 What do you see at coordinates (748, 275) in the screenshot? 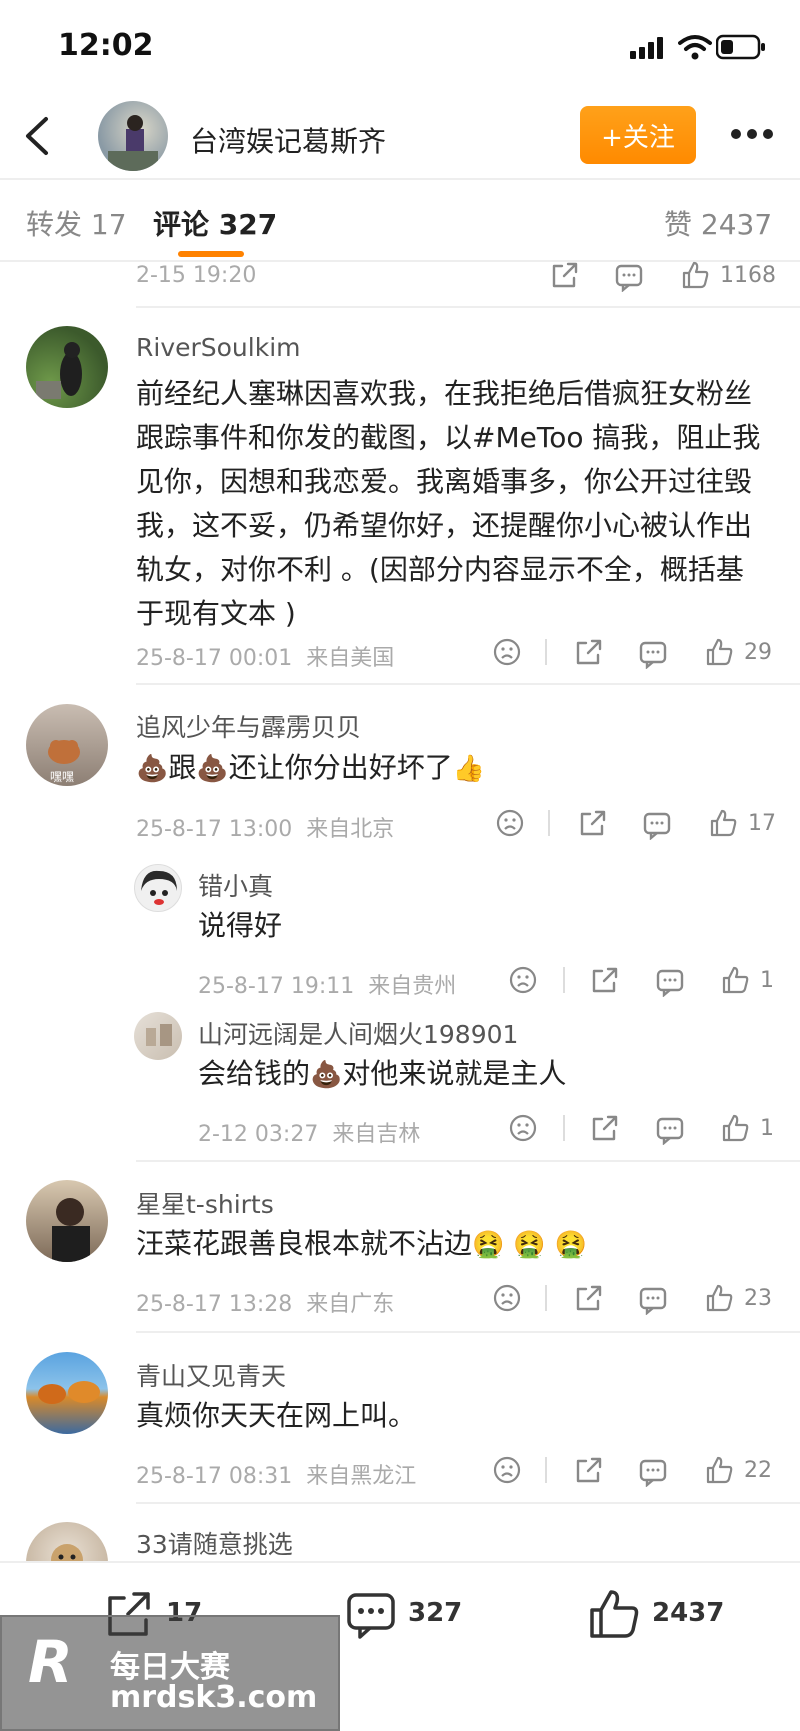
I see `like-count: 1168` at bounding box center [748, 275].